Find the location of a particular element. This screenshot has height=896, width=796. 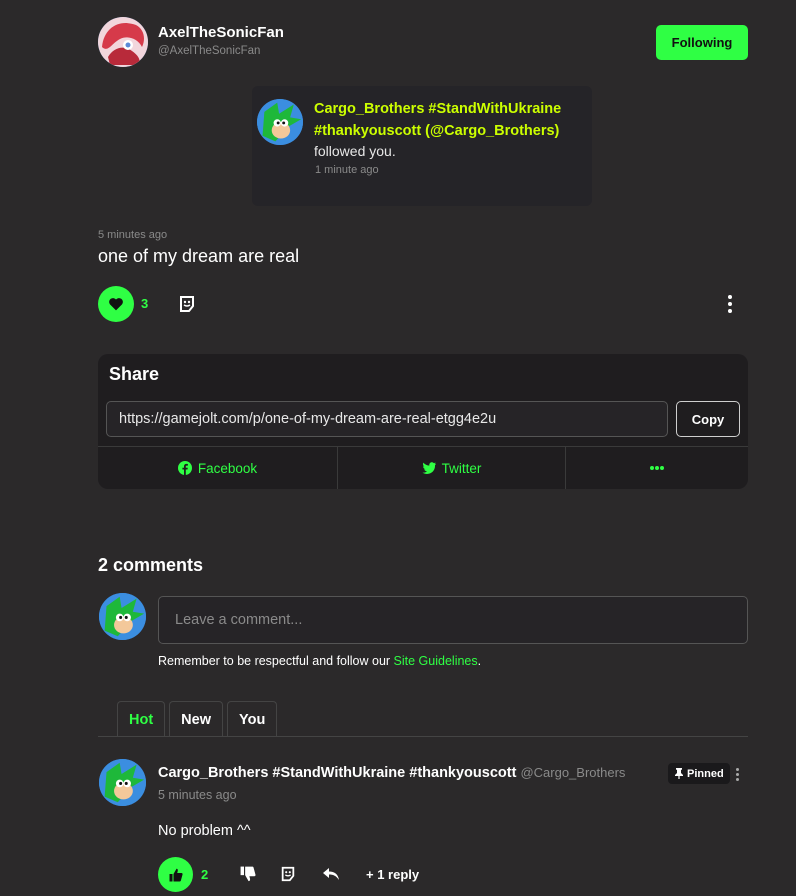

comment-like-count: 2 is located at coordinates (205, 874).